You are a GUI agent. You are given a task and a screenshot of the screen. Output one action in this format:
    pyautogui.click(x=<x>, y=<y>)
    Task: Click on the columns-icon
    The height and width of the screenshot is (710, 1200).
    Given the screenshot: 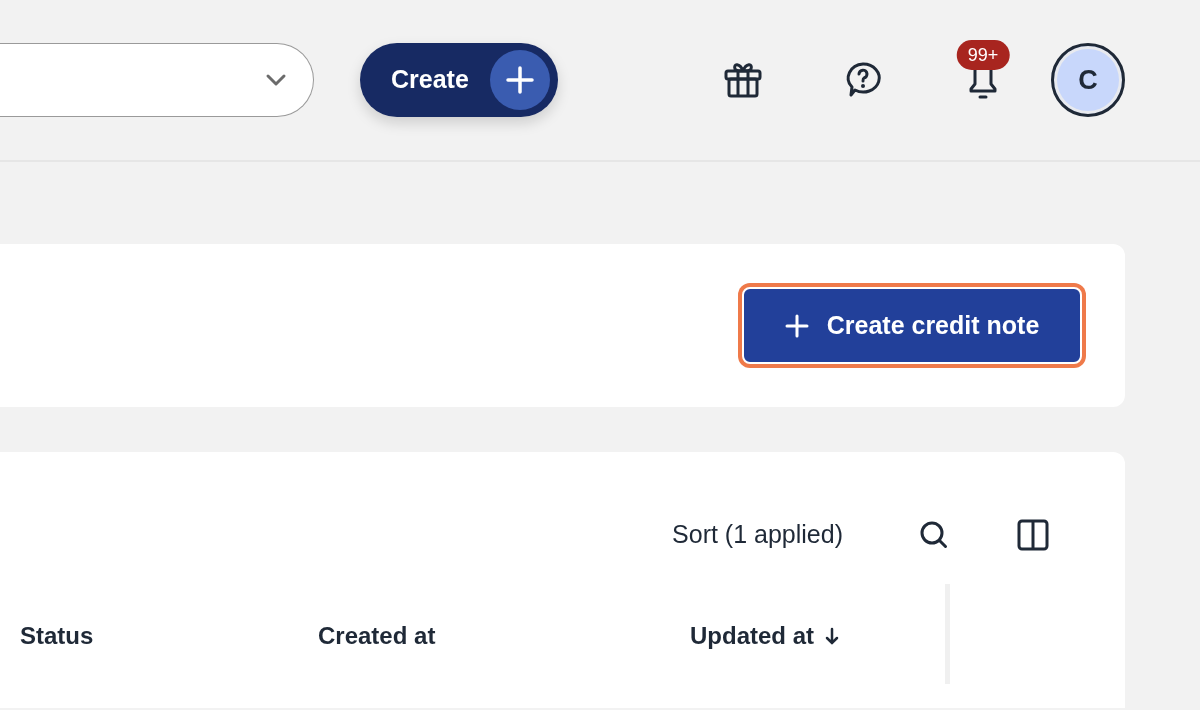 What is the action you would take?
    pyautogui.click(x=1033, y=535)
    